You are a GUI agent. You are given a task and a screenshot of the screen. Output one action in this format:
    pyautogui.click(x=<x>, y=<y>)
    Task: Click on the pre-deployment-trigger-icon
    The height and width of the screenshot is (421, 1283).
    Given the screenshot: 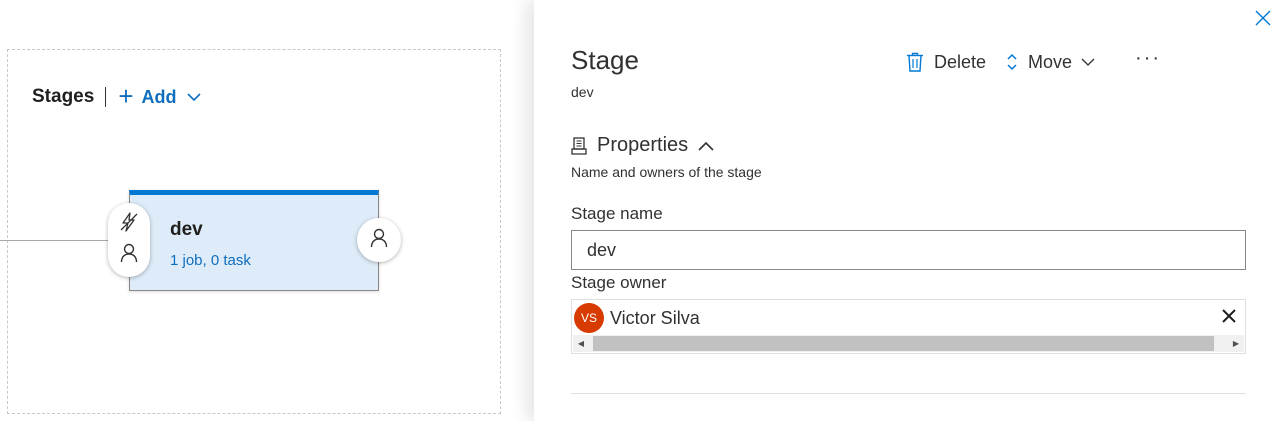 What is the action you would take?
    pyautogui.click(x=129, y=224)
    